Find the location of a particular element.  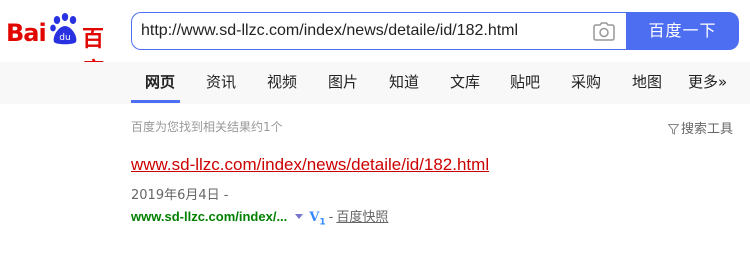

tab-more: 更多» is located at coordinates (707, 81).